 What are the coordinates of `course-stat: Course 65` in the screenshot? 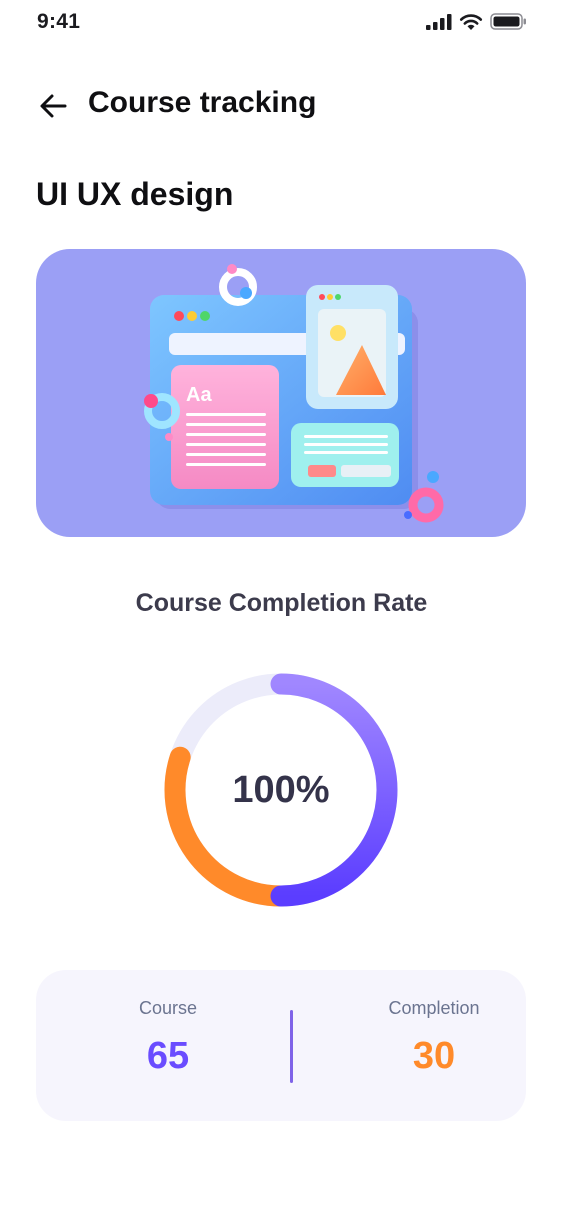 It's located at (168, 1038).